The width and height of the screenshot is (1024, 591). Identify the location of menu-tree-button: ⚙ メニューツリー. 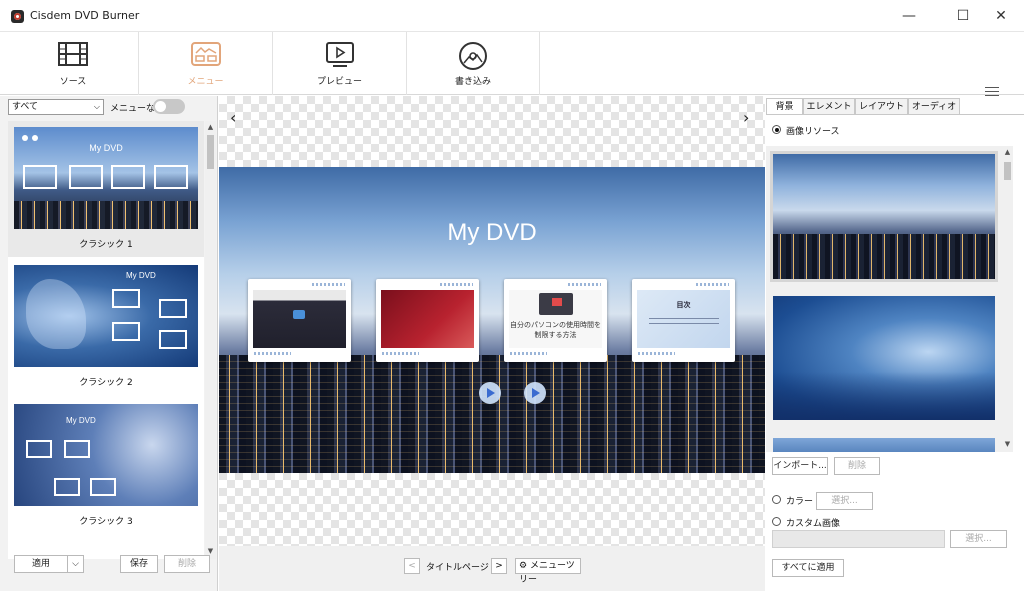
(548, 571).